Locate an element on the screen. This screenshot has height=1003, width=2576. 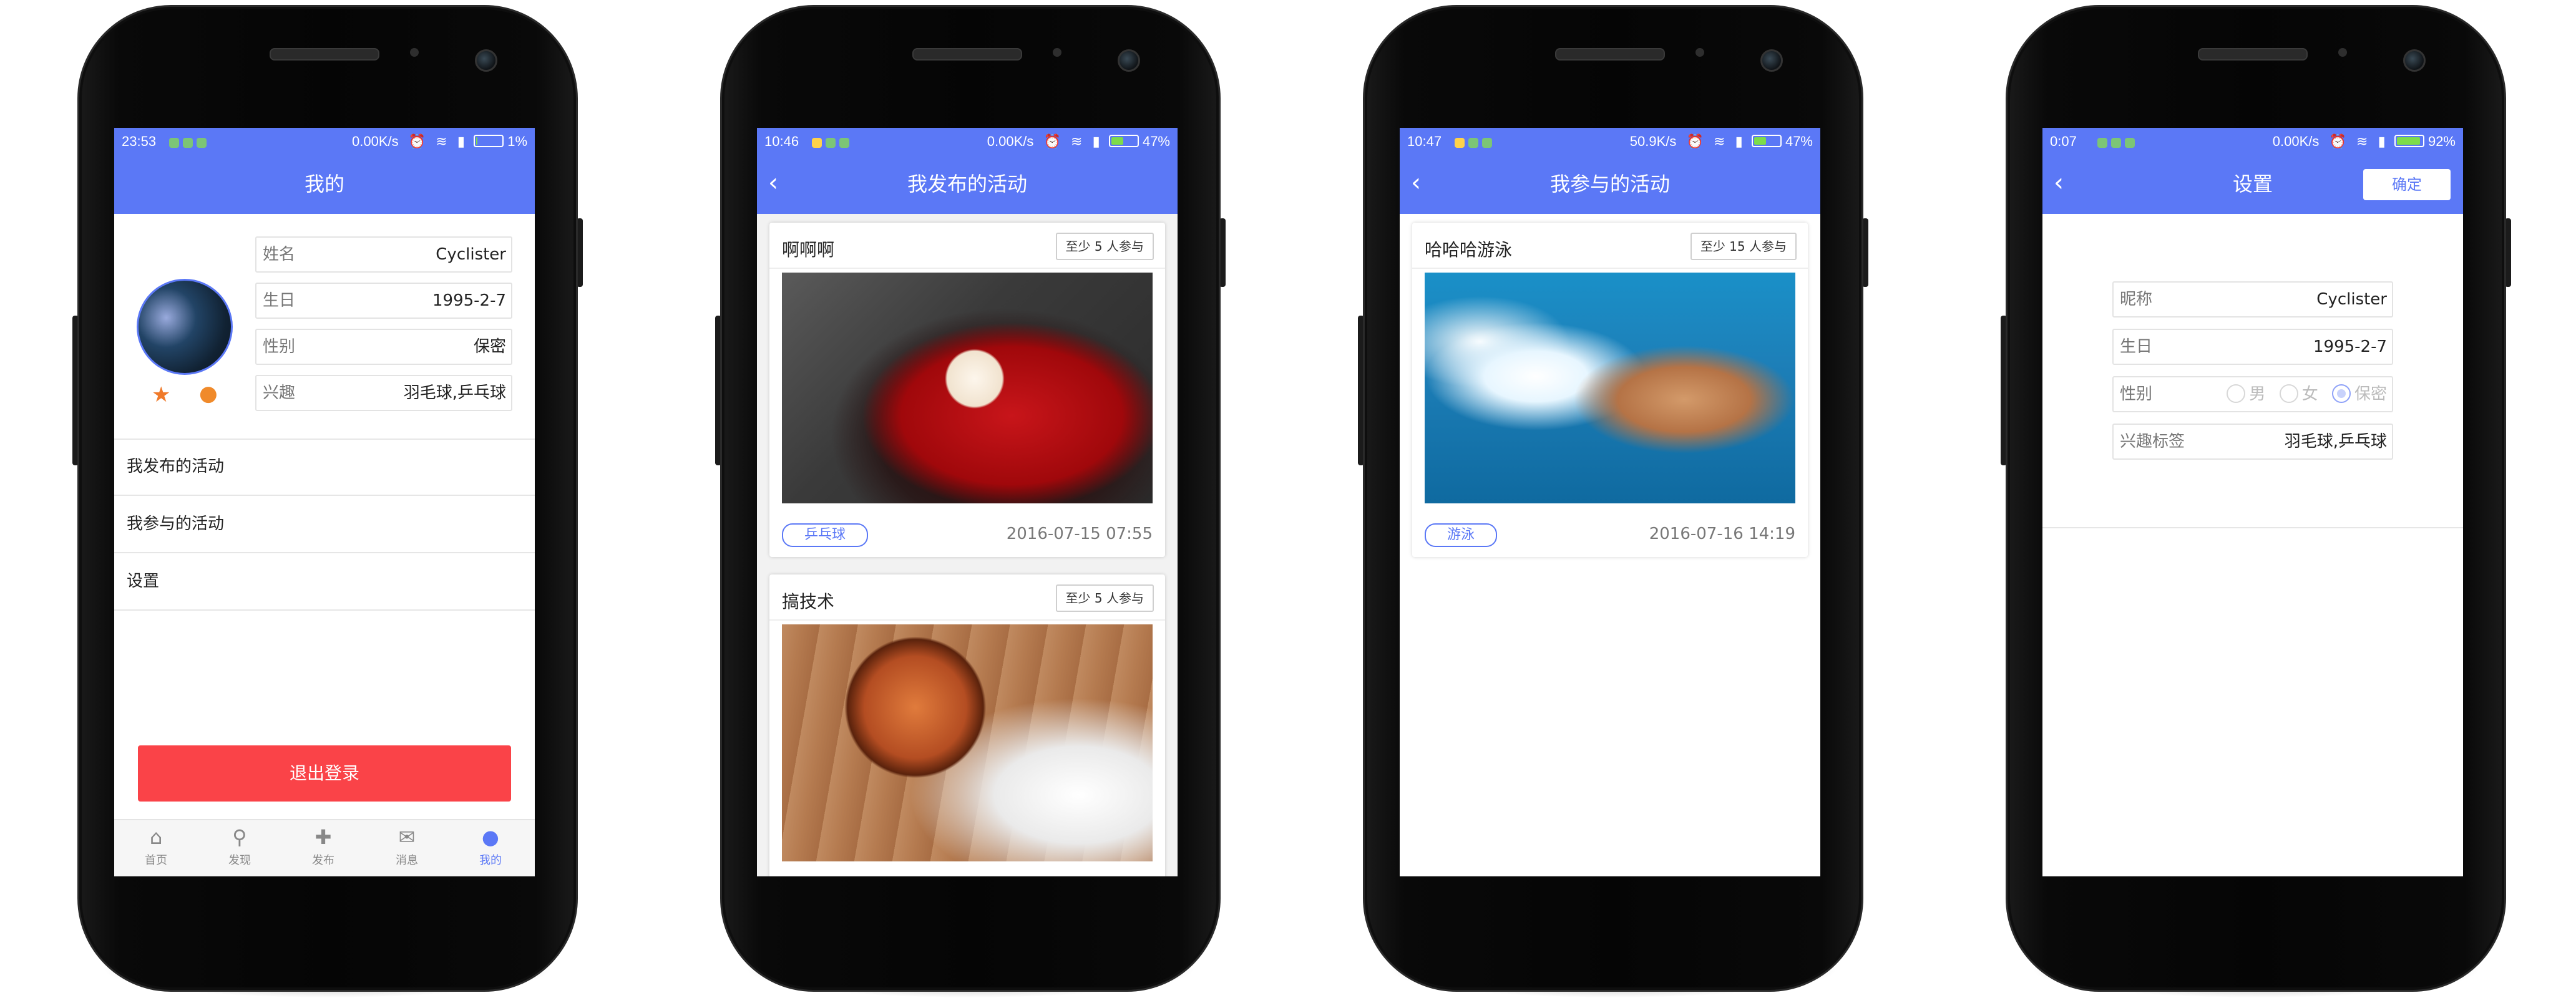
tab-messages: ✉ 消息 is located at coordinates (407, 848).